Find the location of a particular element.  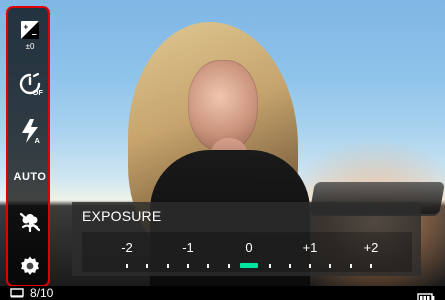

frame-icon is located at coordinates (17, 293).